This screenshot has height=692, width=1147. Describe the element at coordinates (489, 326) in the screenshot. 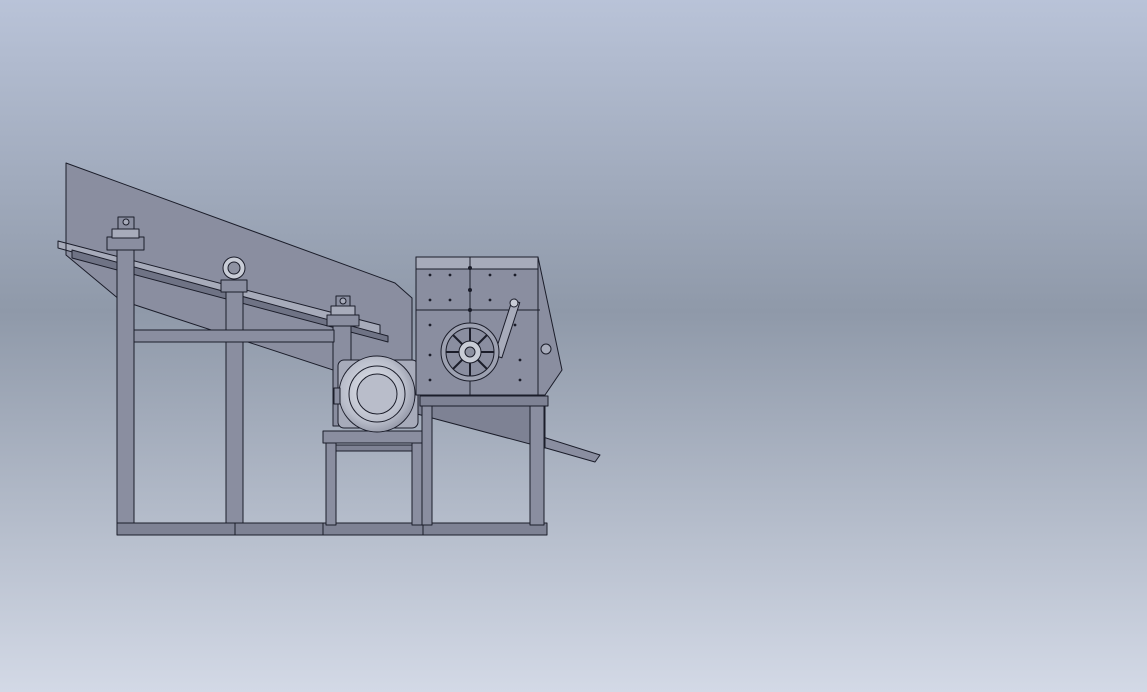

I see `sand-making-machine` at that location.